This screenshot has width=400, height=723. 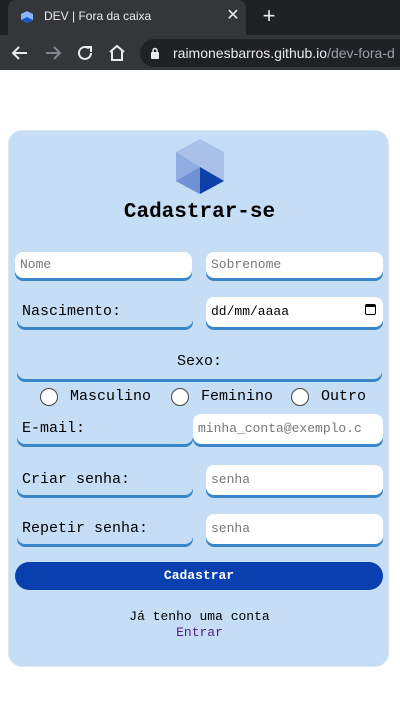 I want to click on create-password-input: senha, so click(x=294, y=480).